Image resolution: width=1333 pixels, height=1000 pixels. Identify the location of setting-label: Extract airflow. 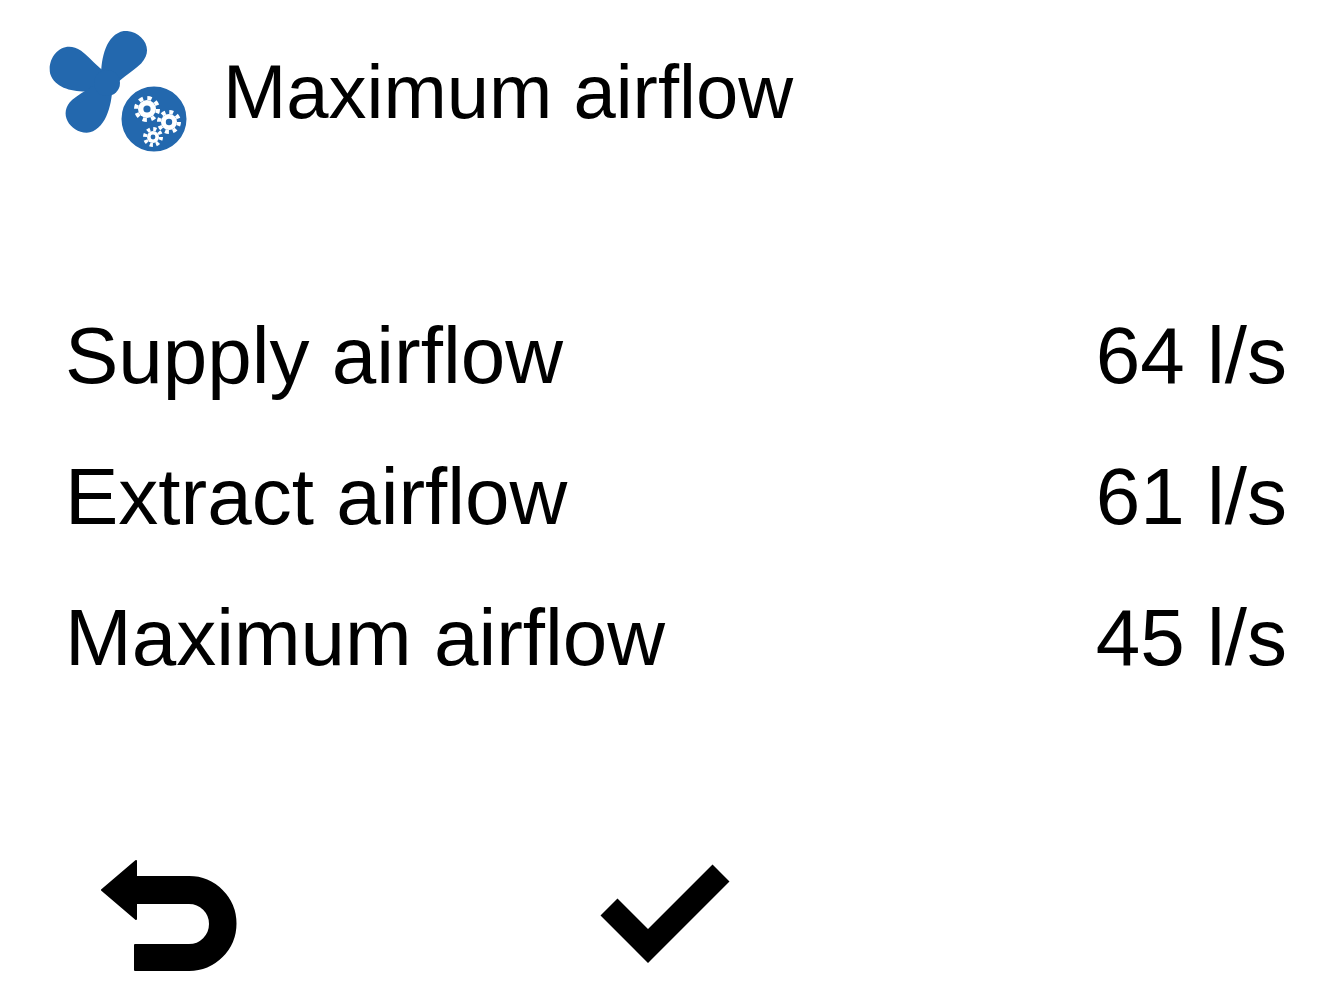
(317, 497).